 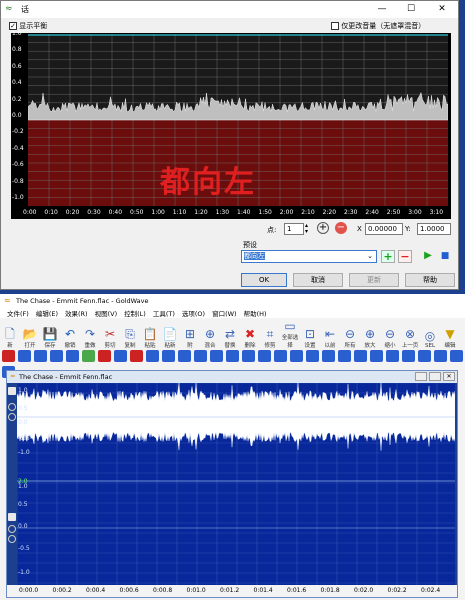 I want to click on toolbar-button-select-all: ▭ 全部选择, so click(x=290, y=334).